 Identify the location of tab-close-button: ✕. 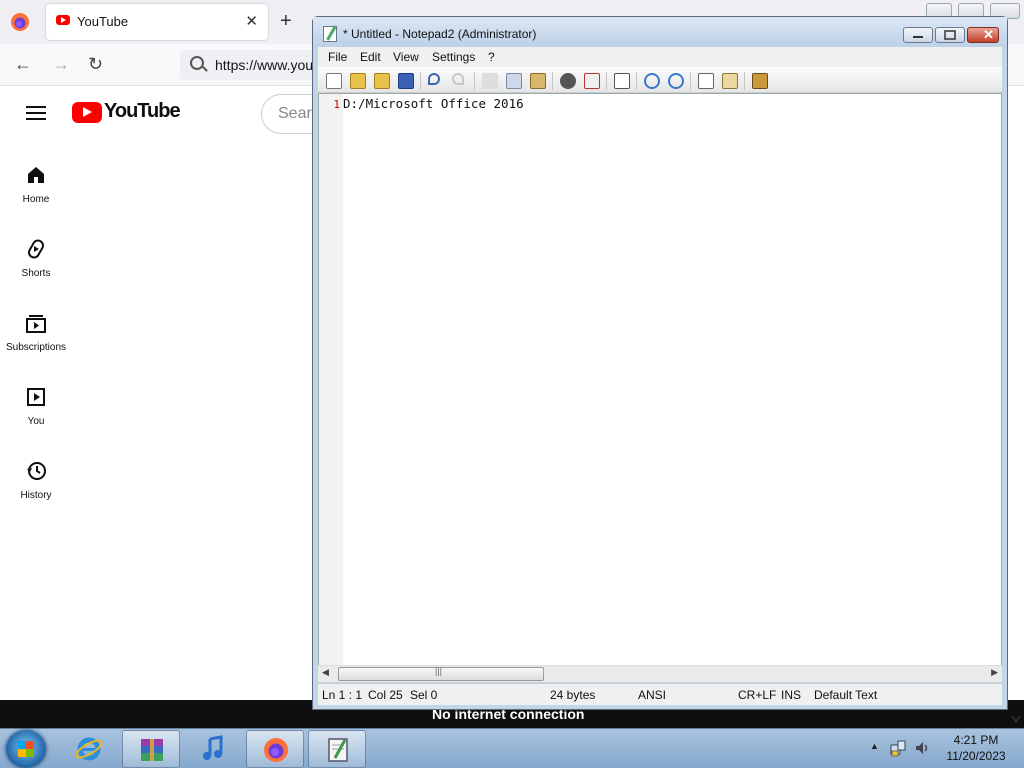
(251, 21).